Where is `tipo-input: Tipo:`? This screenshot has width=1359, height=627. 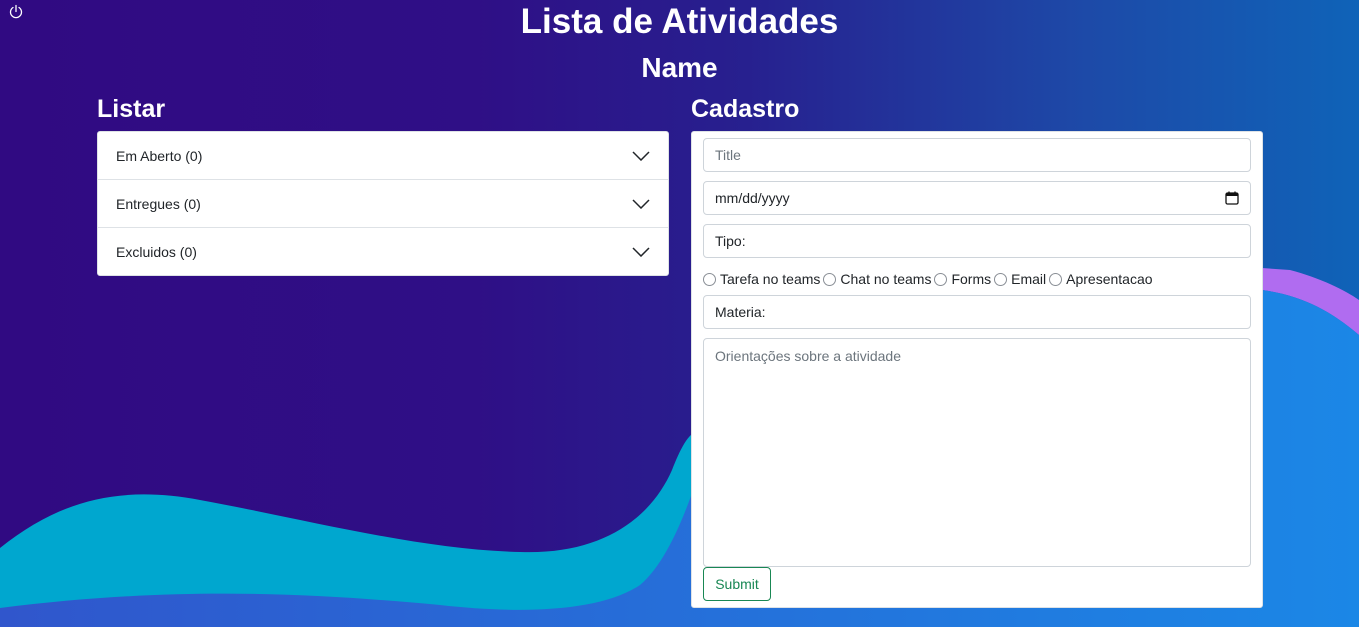 tipo-input: Tipo: is located at coordinates (977, 241).